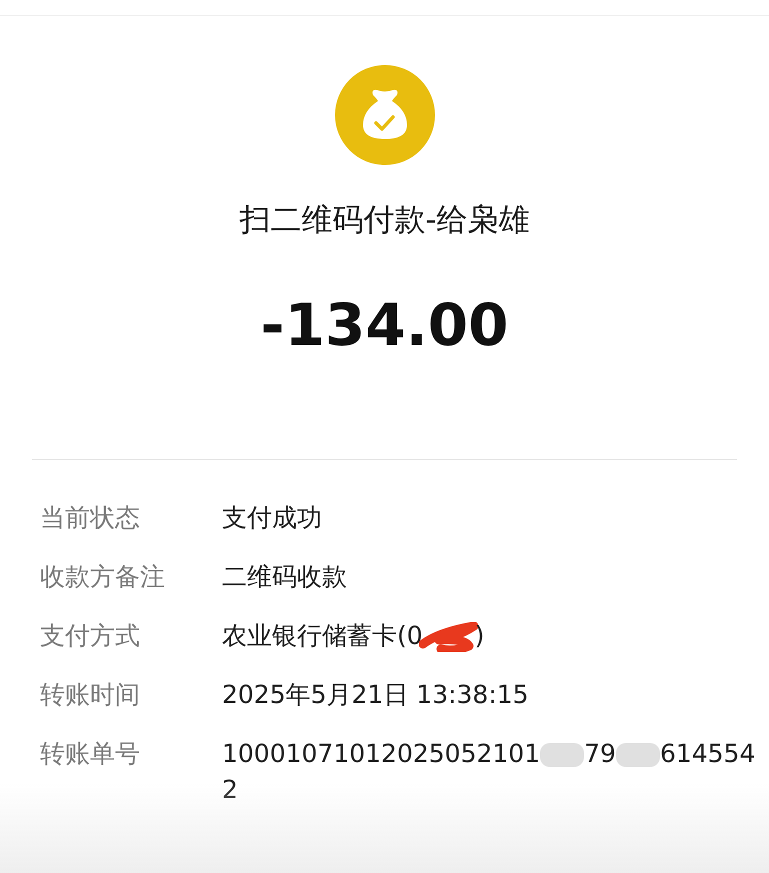 The height and width of the screenshot is (873, 769). What do you see at coordinates (322, 635) in the screenshot?
I see `detail-value: 农业银行储蓄卡(0` at bounding box center [322, 635].